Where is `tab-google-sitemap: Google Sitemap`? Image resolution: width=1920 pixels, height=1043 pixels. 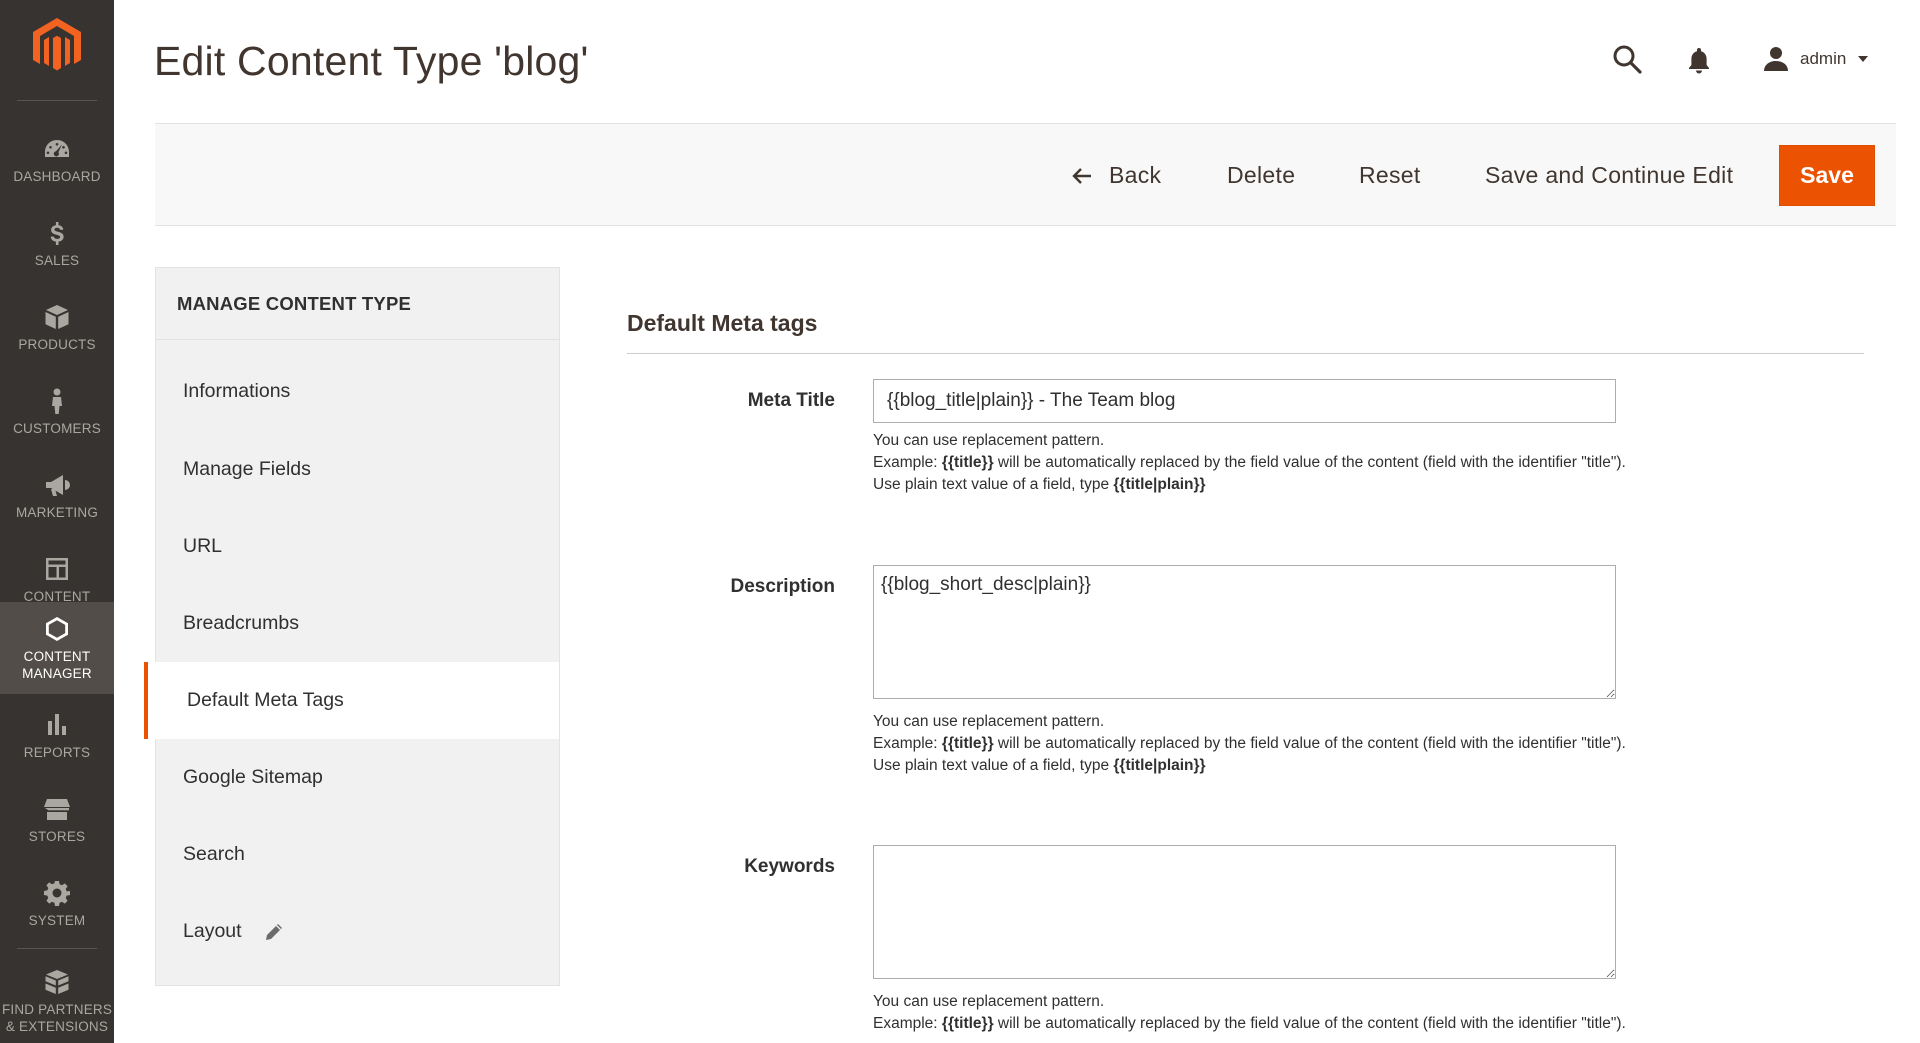 tab-google-sitemap: Google Sitemap is located at coordinates (357, 777).